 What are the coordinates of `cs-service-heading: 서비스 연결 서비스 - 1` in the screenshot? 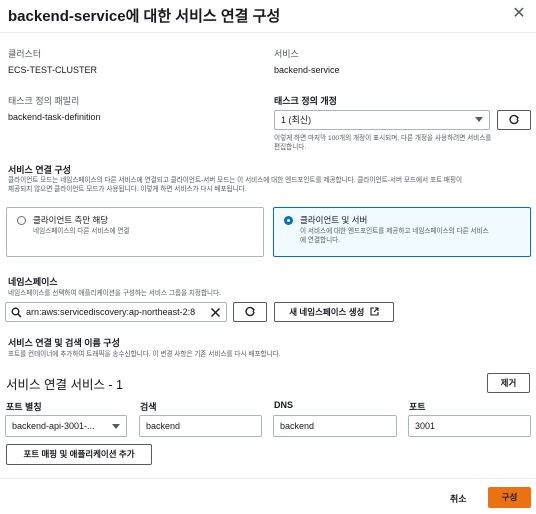 It's located at (65, 385).